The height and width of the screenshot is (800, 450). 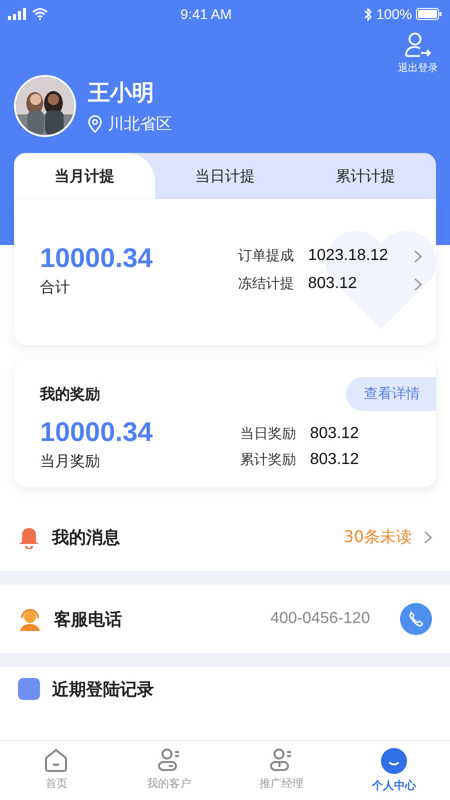 I want to click on menu-row: 我的消息 30条未读, so click(x=225, y=537).